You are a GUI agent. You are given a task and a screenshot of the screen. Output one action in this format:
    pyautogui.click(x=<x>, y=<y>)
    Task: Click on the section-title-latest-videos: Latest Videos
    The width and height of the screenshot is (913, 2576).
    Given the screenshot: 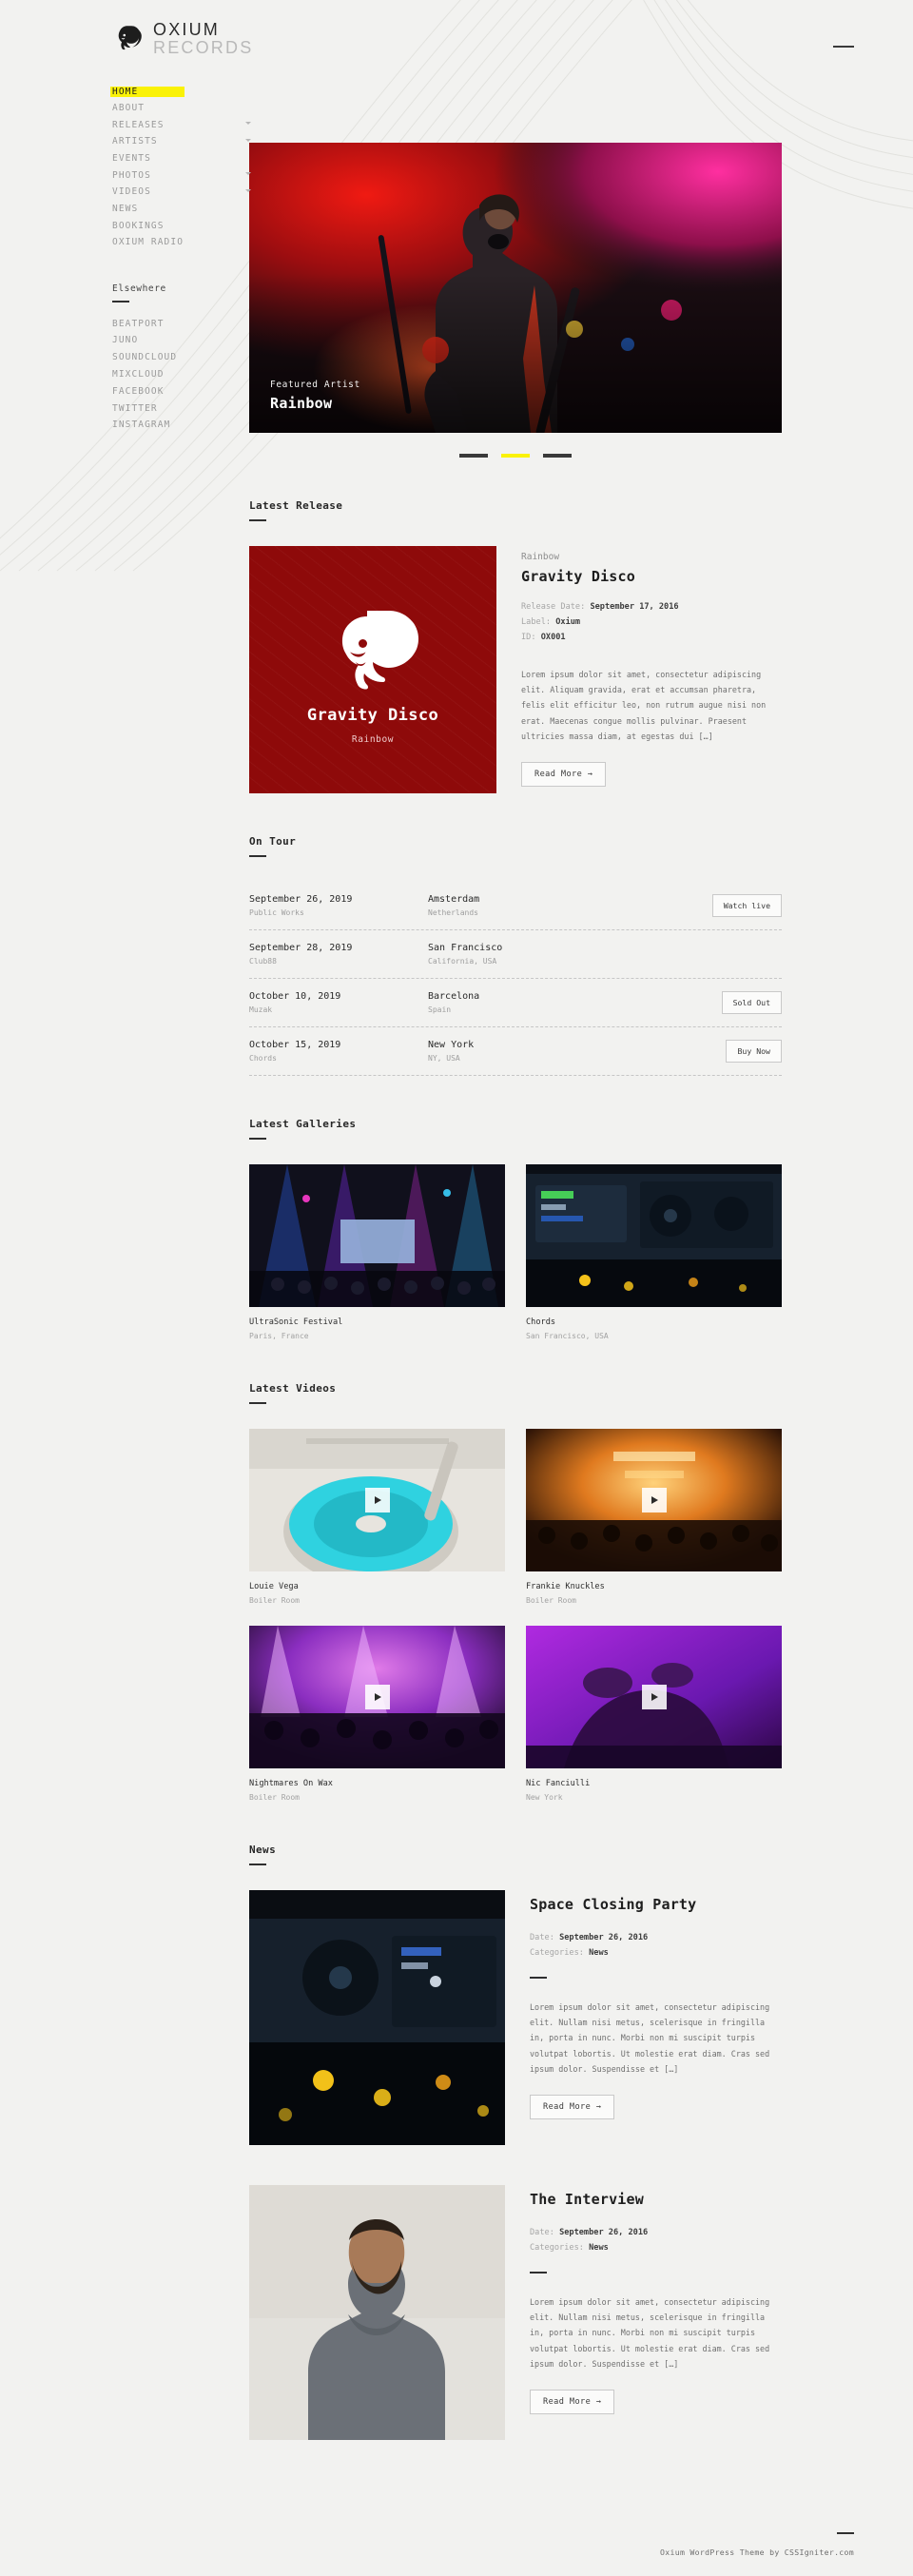 What is the action you would take?
    pyautogui.click(x=293, y=1388)
    